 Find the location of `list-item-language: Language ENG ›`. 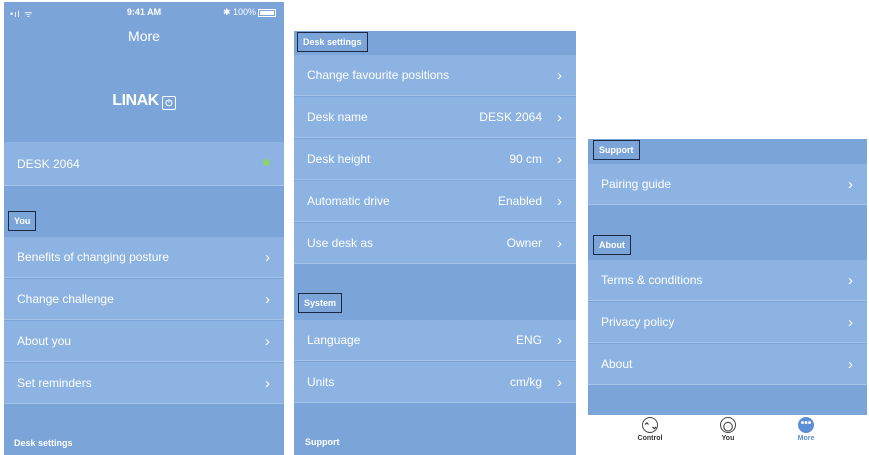

list-item-language: Language ENG › is located at coordinates (435, 340).